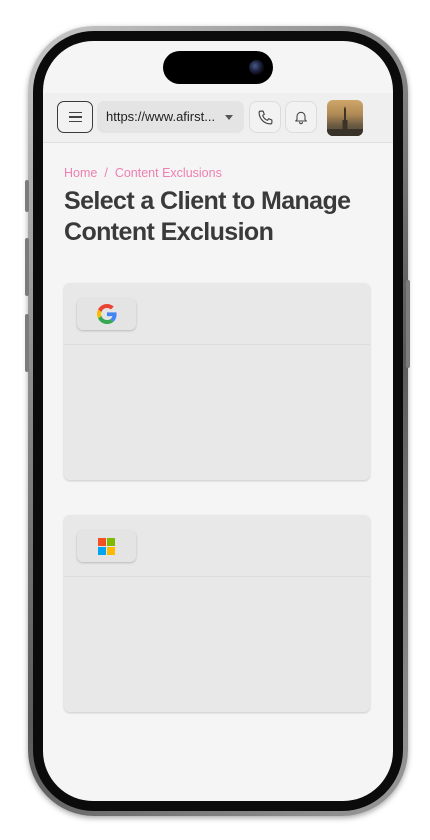  I want to click on notifications-button, so click(301, 117).